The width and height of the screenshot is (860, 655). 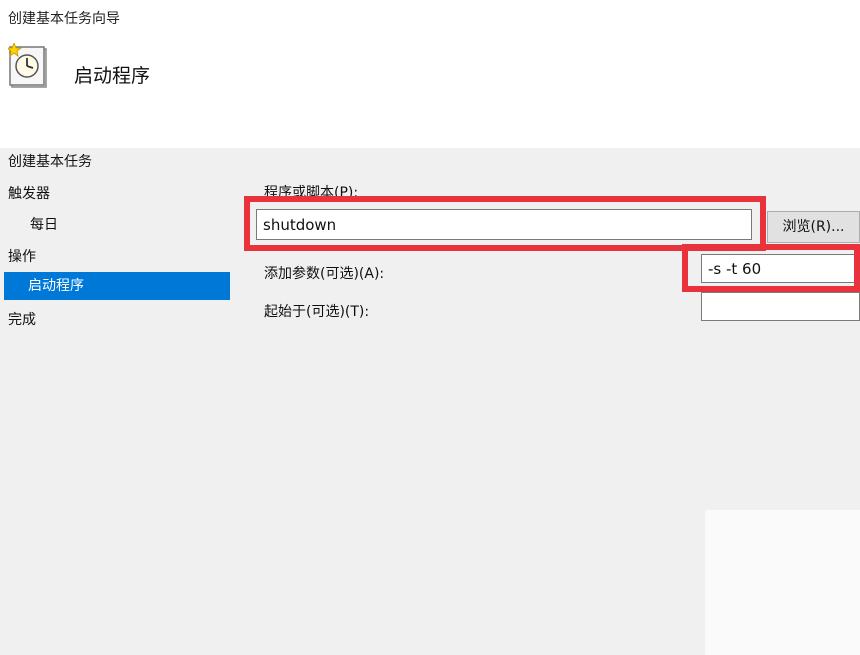 What do you see at coordinates (504, 224) in the screenshot?
I see `program-script-input` at bounding box center [504, 224].